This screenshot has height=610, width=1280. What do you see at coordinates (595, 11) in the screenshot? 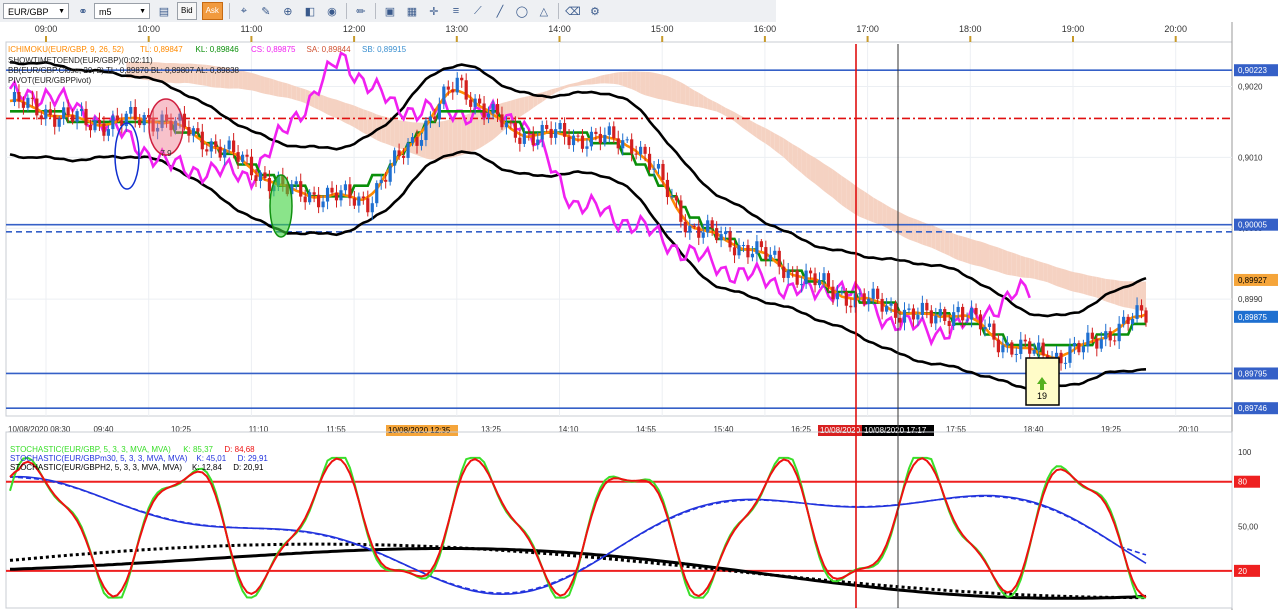
I see `settings-icon: ⚙` at bounding box center [595, 11].